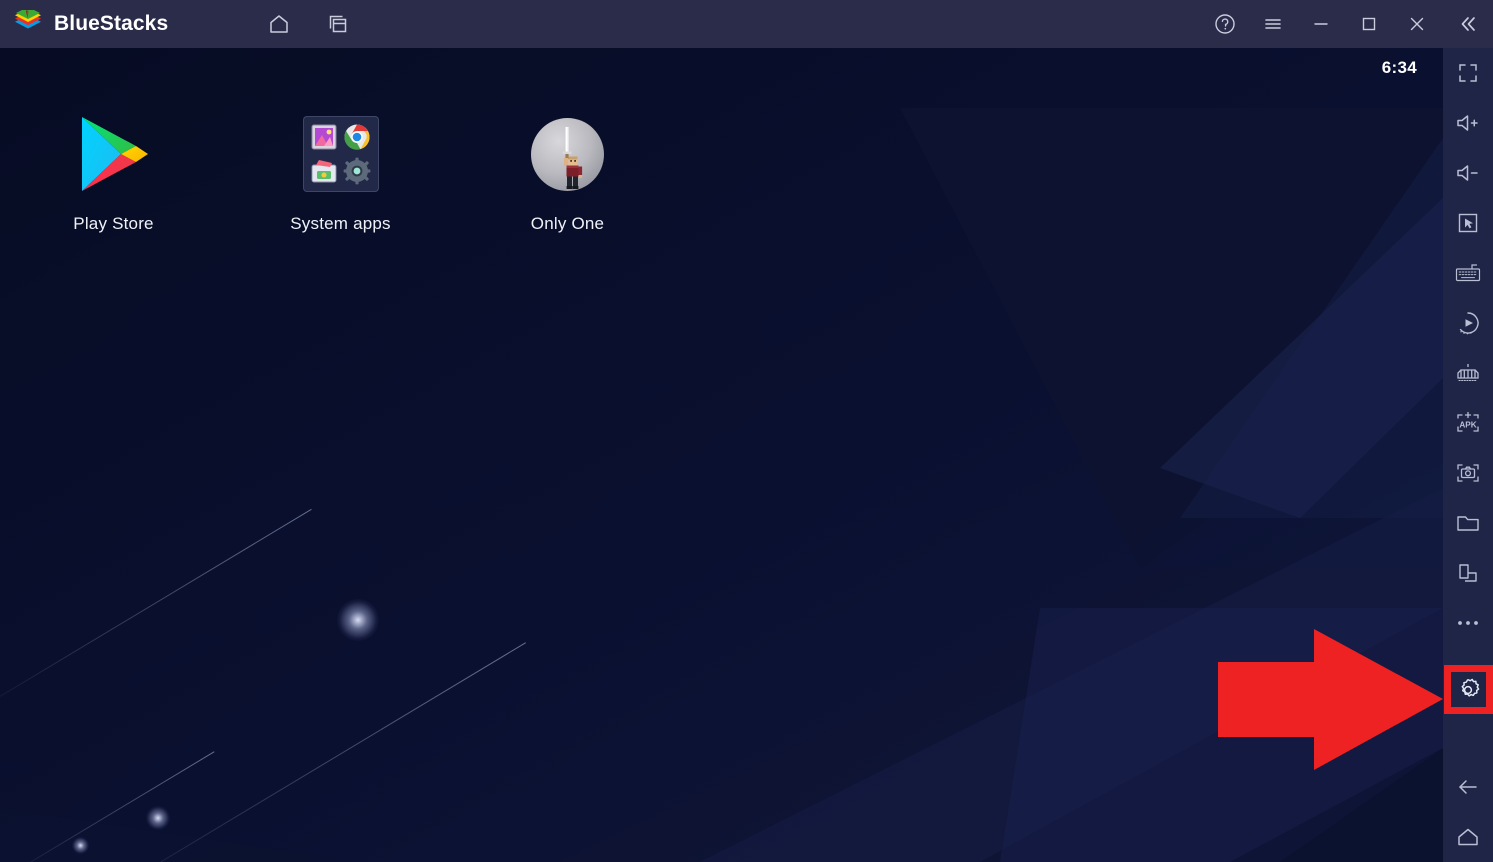 The width and height of the screenshot is (1493, 862). What do you see at coordinates (324, 137) in the screenshot?
I see `gallery-icon` at bounding box center [324, 137].